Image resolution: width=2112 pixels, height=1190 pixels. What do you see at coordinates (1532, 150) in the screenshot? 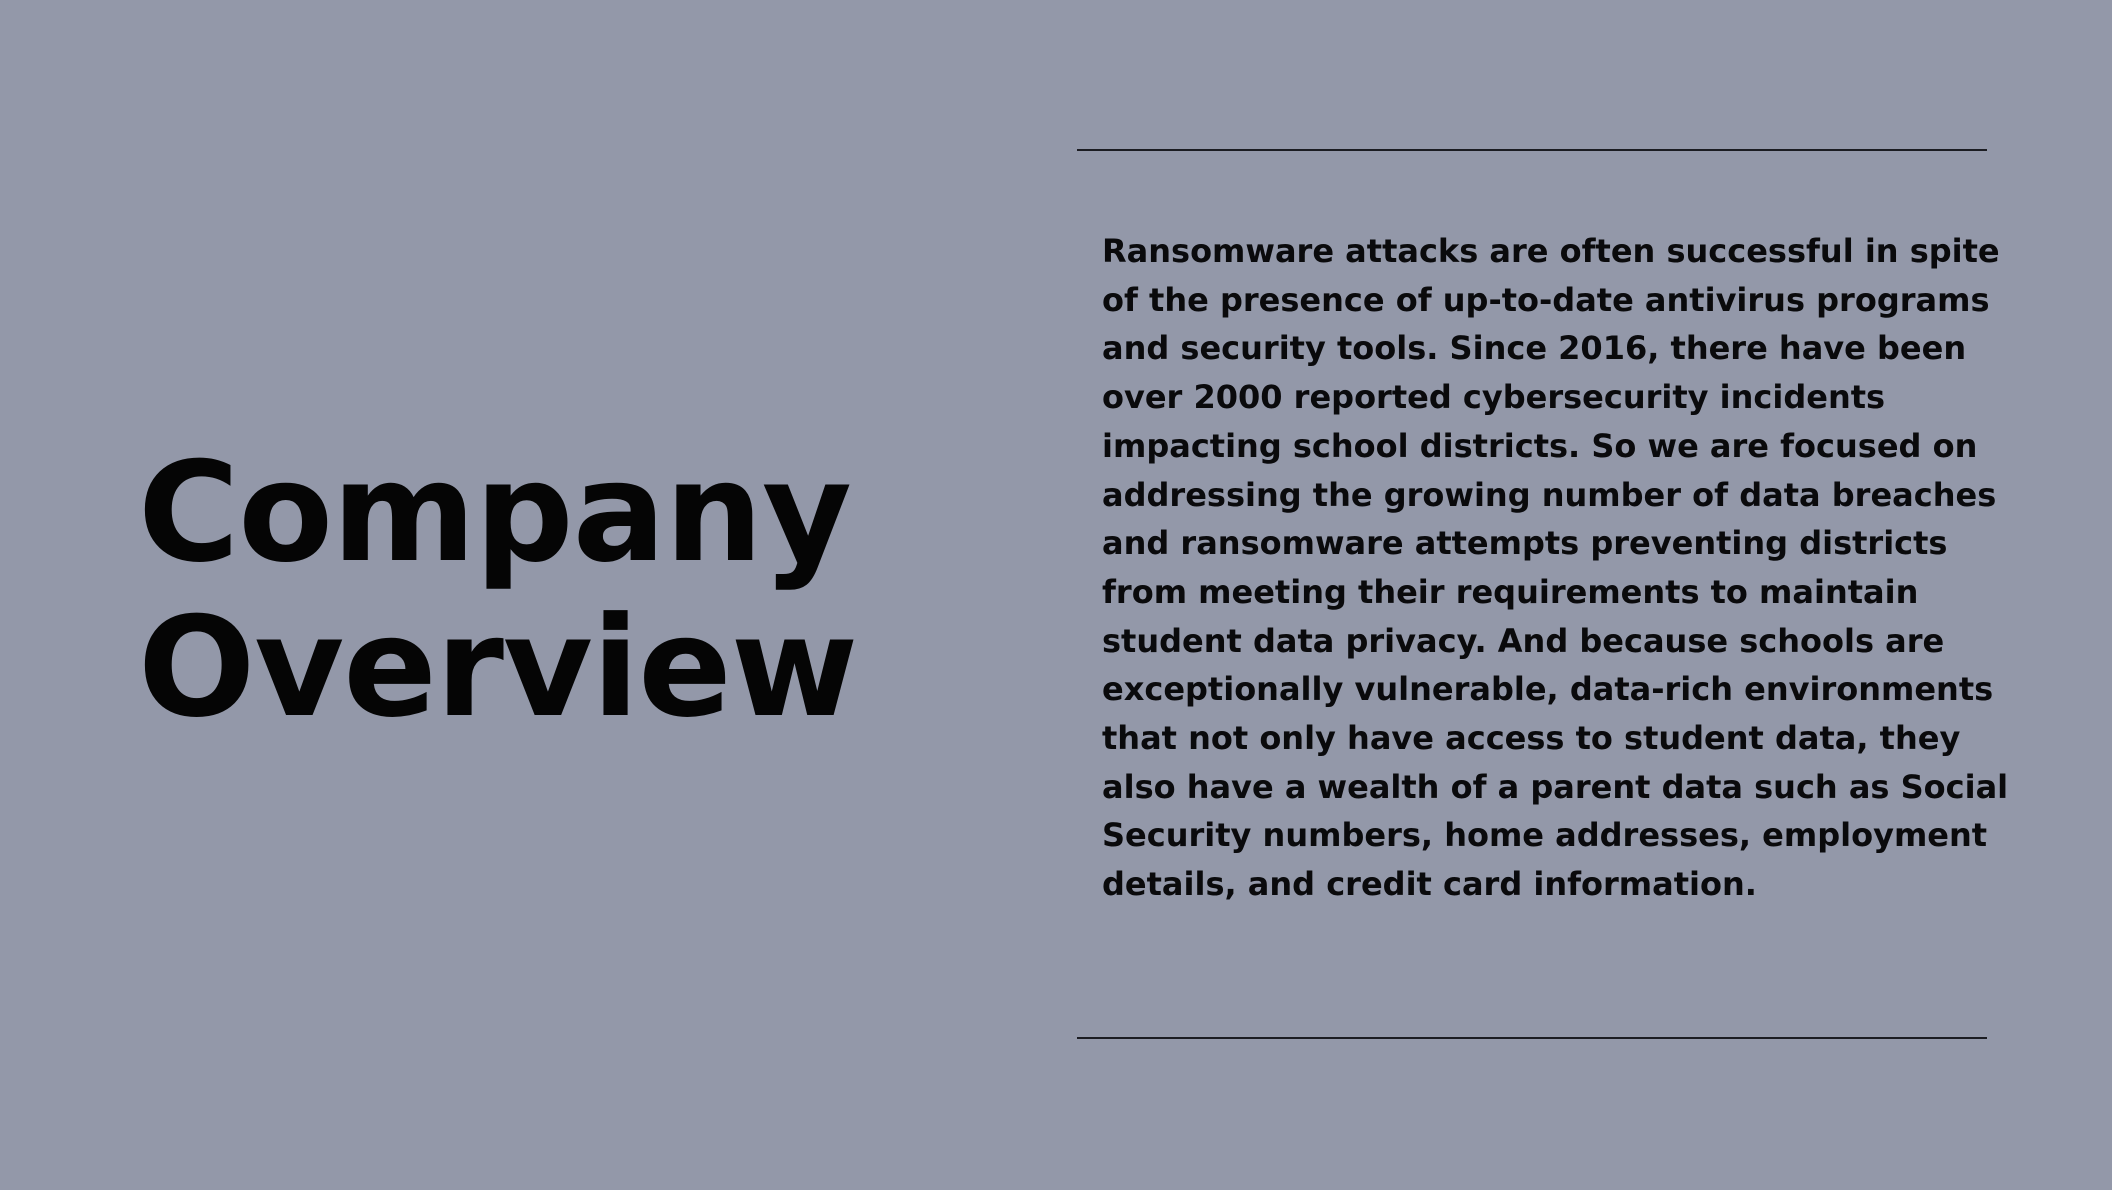
I see `top-divider` at bounding box center [1532, 150].